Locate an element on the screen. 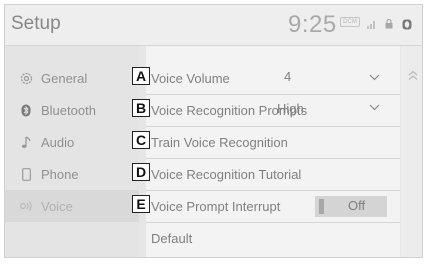 The image size is (427, 266). sidebar-item-phone: Phone is located at coordinates (72, 174).